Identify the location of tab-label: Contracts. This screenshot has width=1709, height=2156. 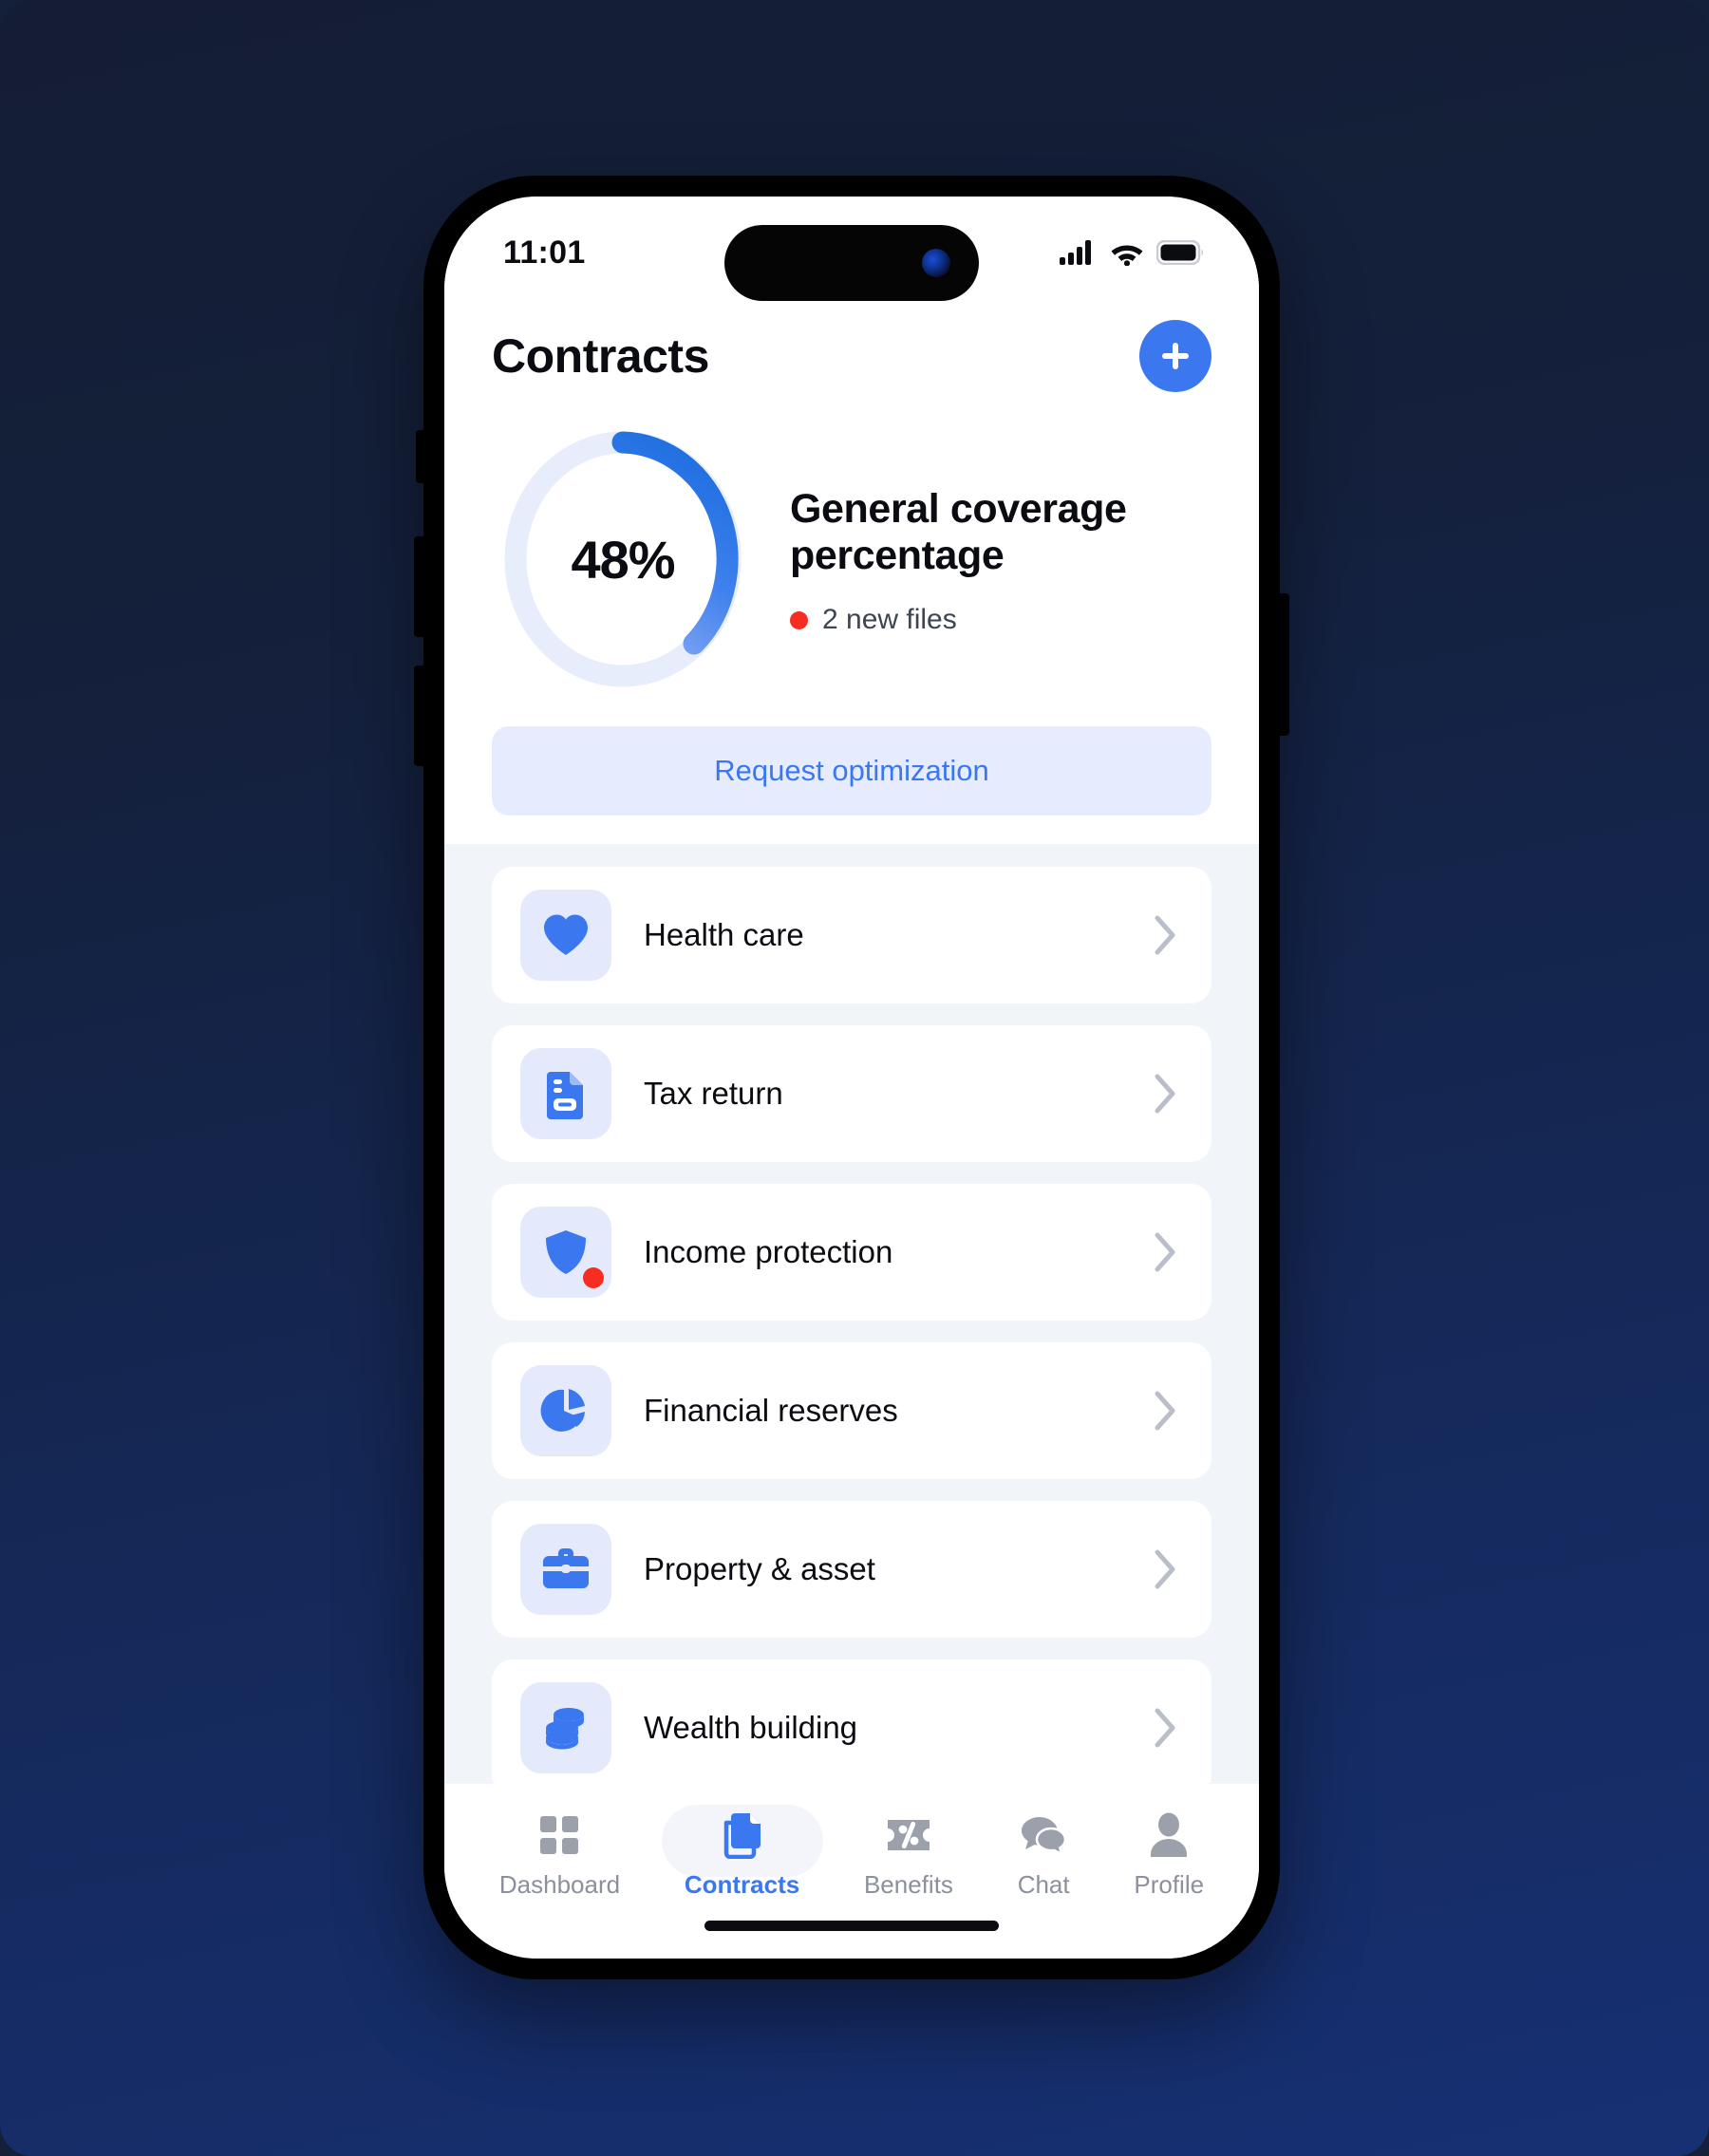
(742, 1884).